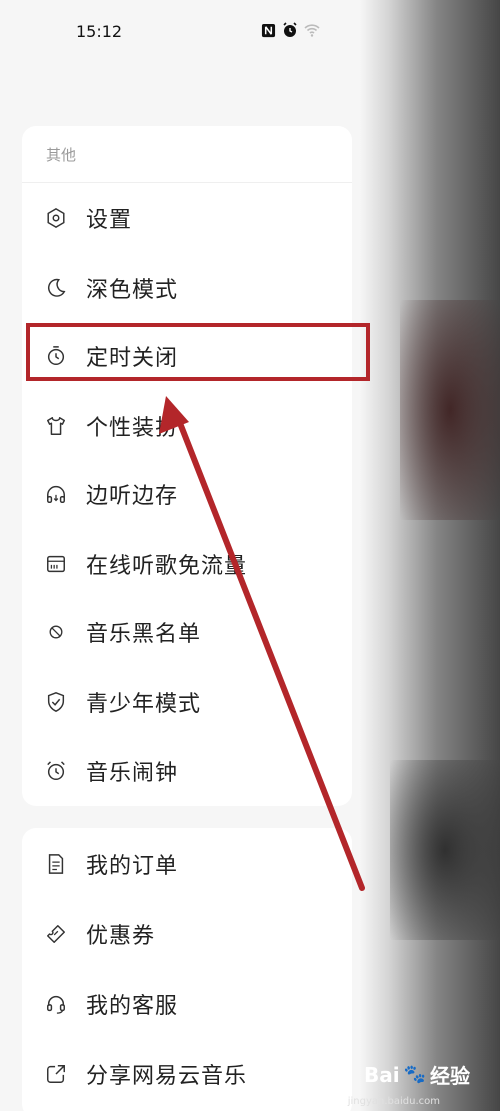  What do you see at coordinates (56, 702) in the screenshot?
I see `shield-check-icon` at bounding box center [56, 702].